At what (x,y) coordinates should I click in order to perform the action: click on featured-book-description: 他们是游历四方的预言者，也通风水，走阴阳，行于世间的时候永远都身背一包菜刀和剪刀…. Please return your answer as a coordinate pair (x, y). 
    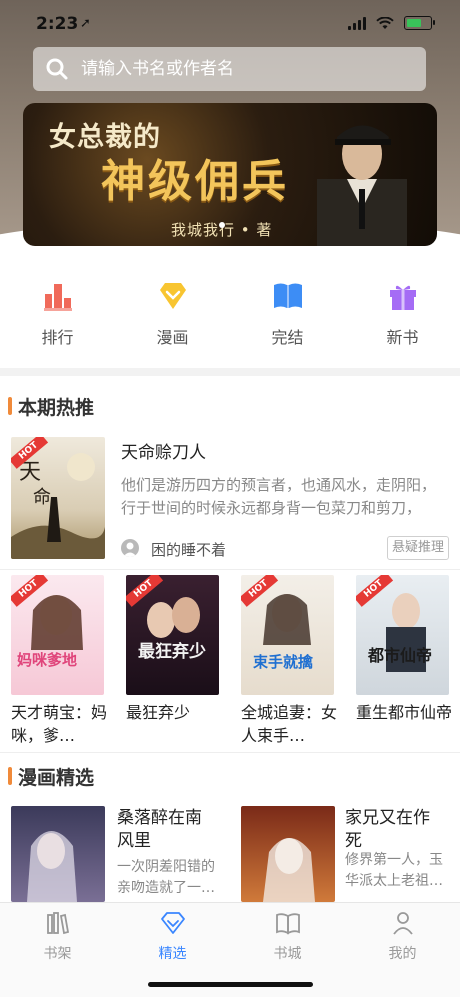
    Looking at the image, I should click on (279, 496).